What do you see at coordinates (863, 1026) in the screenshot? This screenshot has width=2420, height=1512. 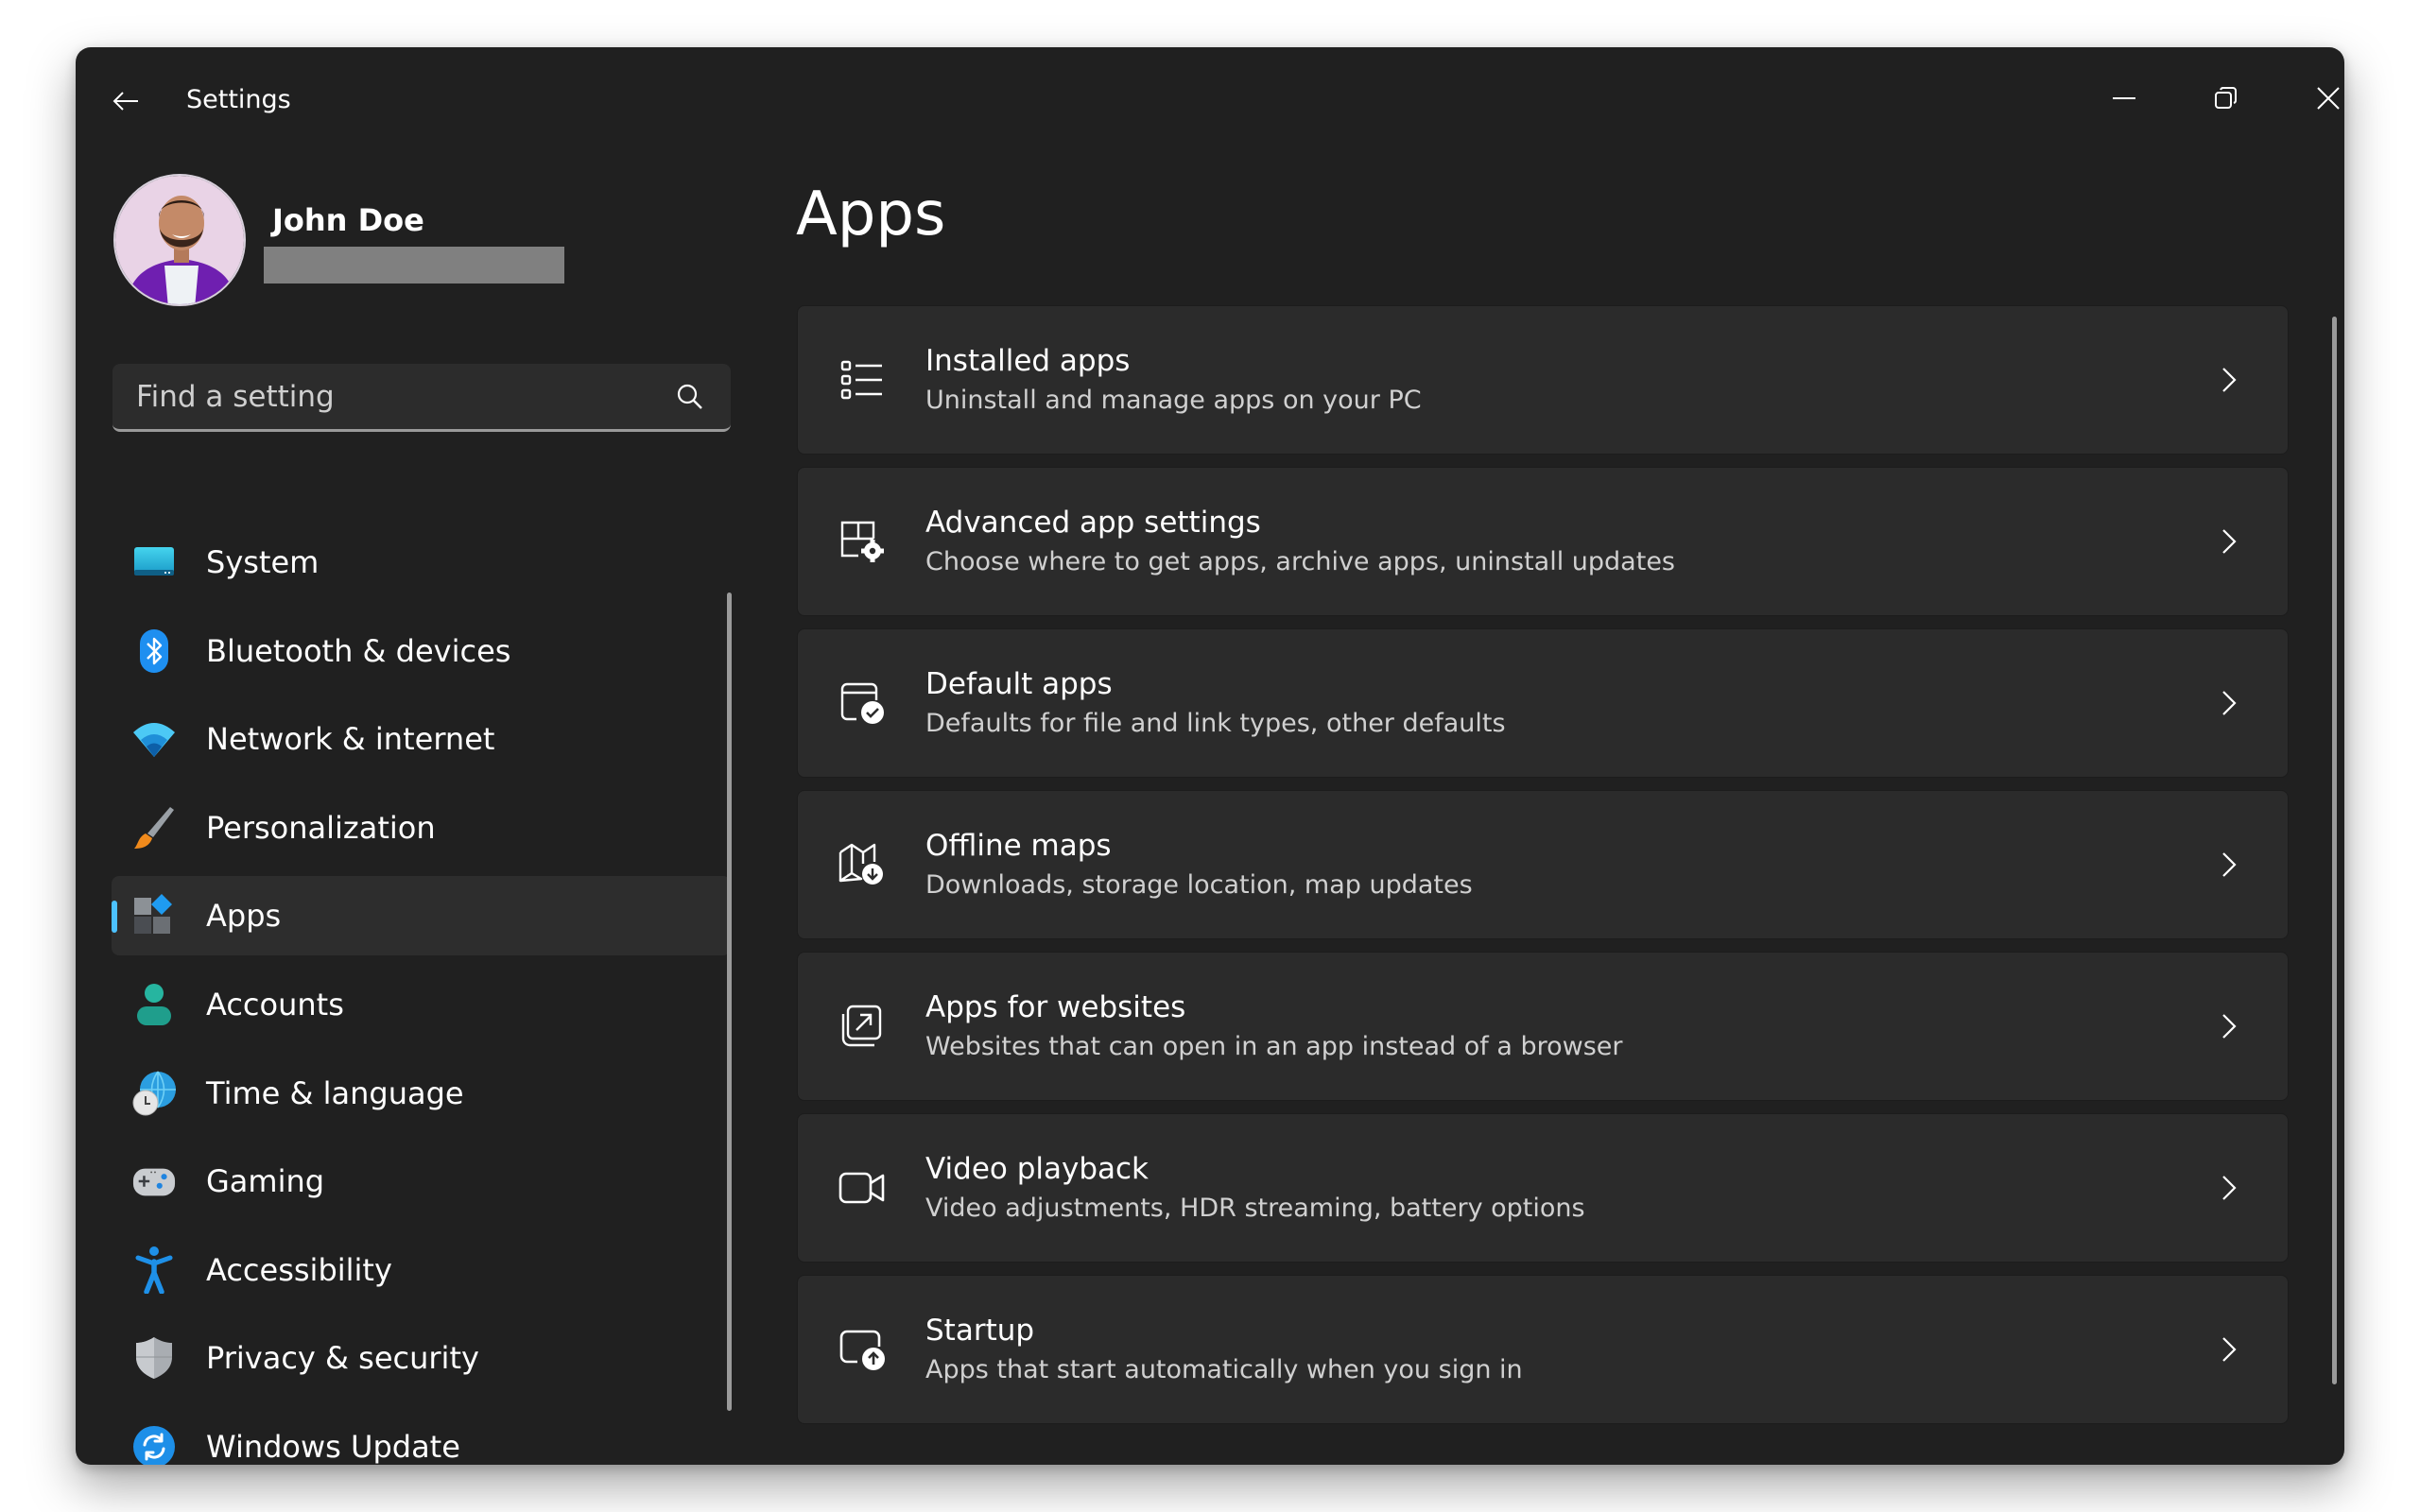 I see `open-in-app-icon` at bounding box center [863, 1026].